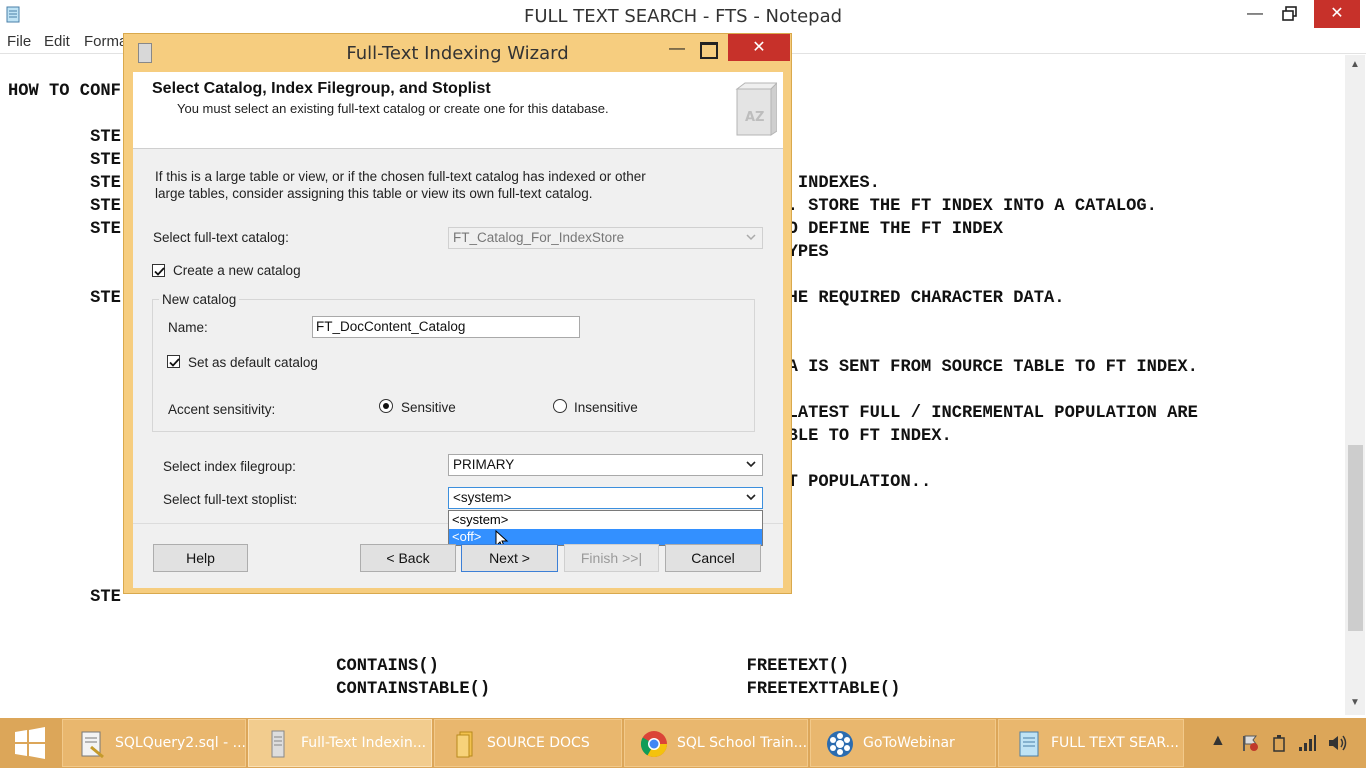 Image resolution: width=1366 pixels, height=768 pixels. What do you see at coordinates (654, 744) in the screenshot?
I see `chrome-icon` at bounding box center [654, 744].